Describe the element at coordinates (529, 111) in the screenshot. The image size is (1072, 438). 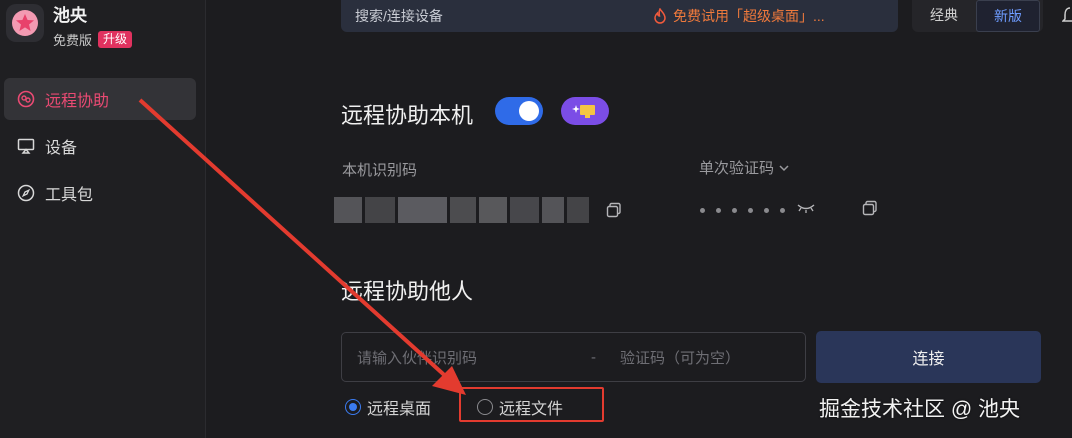
I see `toggle-knob` at that location.